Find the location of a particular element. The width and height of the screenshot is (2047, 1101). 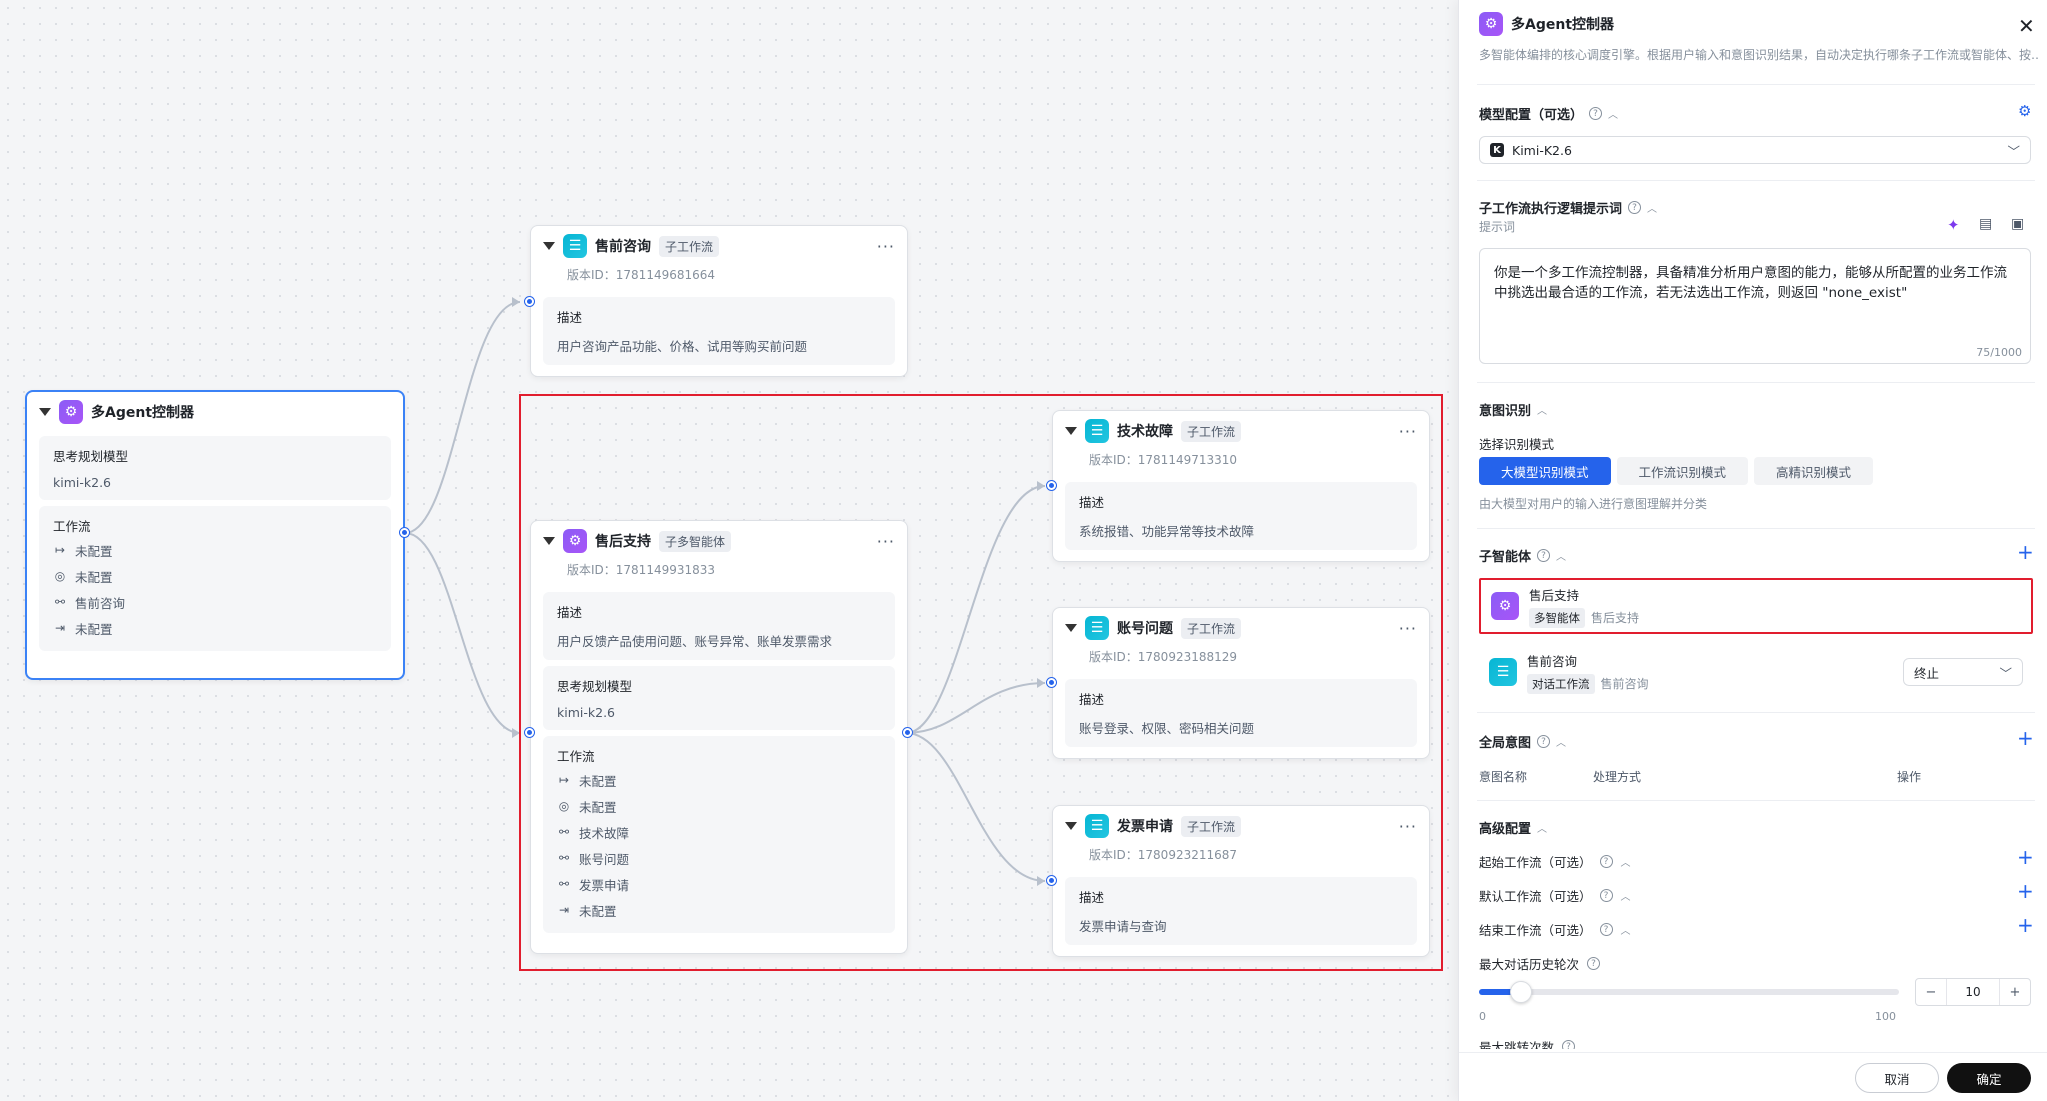

add-end-workflow-icon: + is located at coordinates (2025, 925).